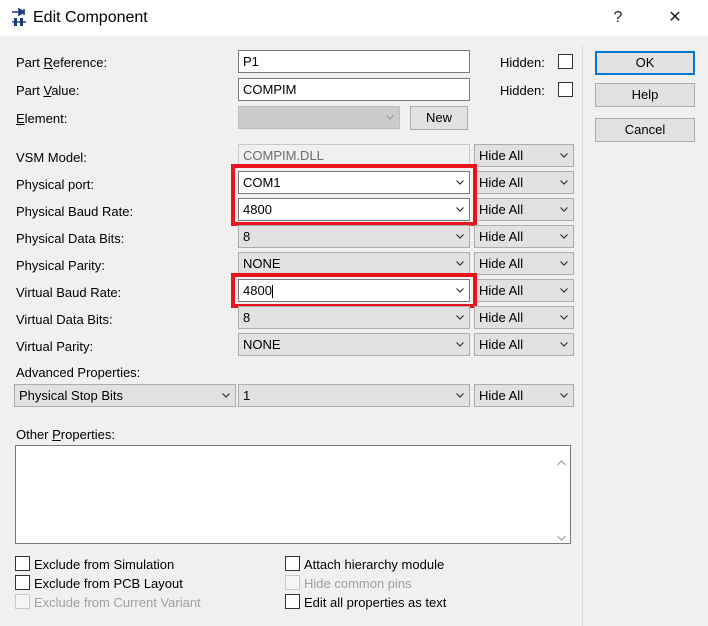 The width and height of the screenshot is (708, 626). I want to click on exclude-variant-label: Exclude from Current Variant, so click(117, 602).